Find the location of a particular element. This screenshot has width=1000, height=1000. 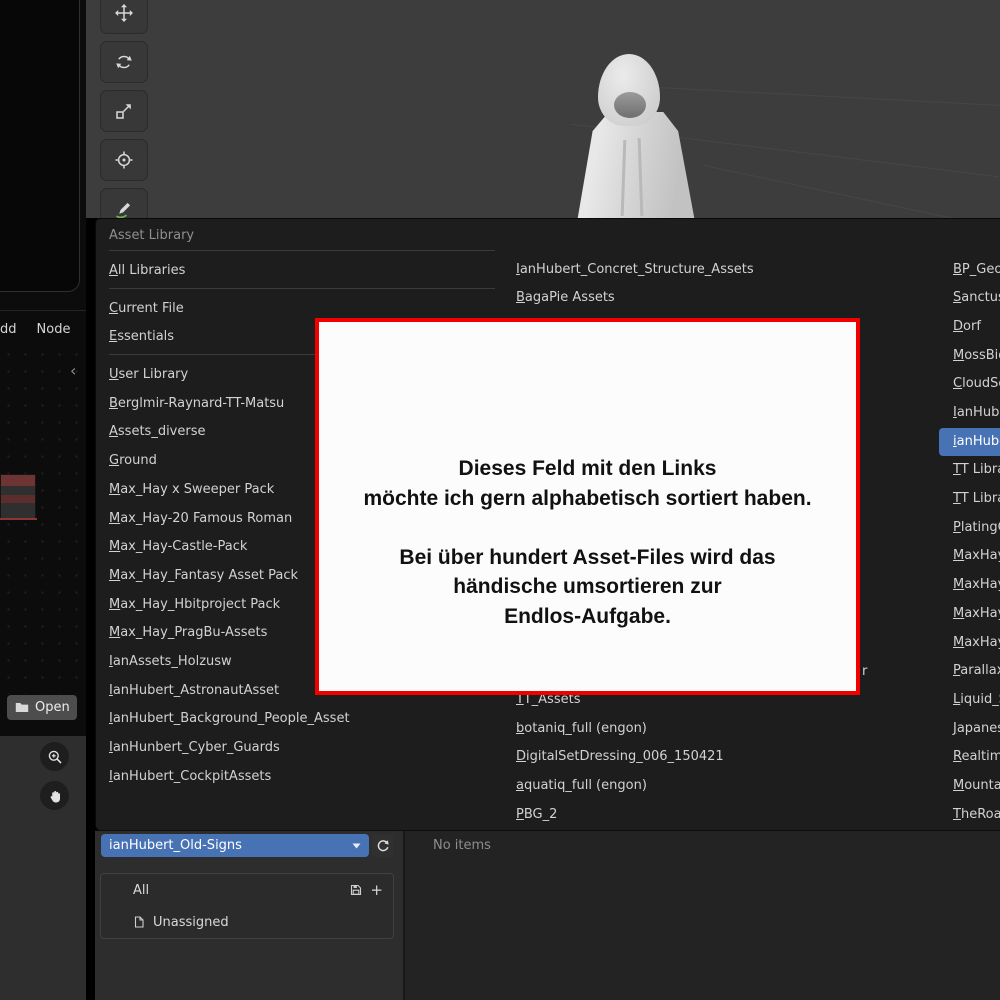

zoom-button is located at coordinates (54, 756).